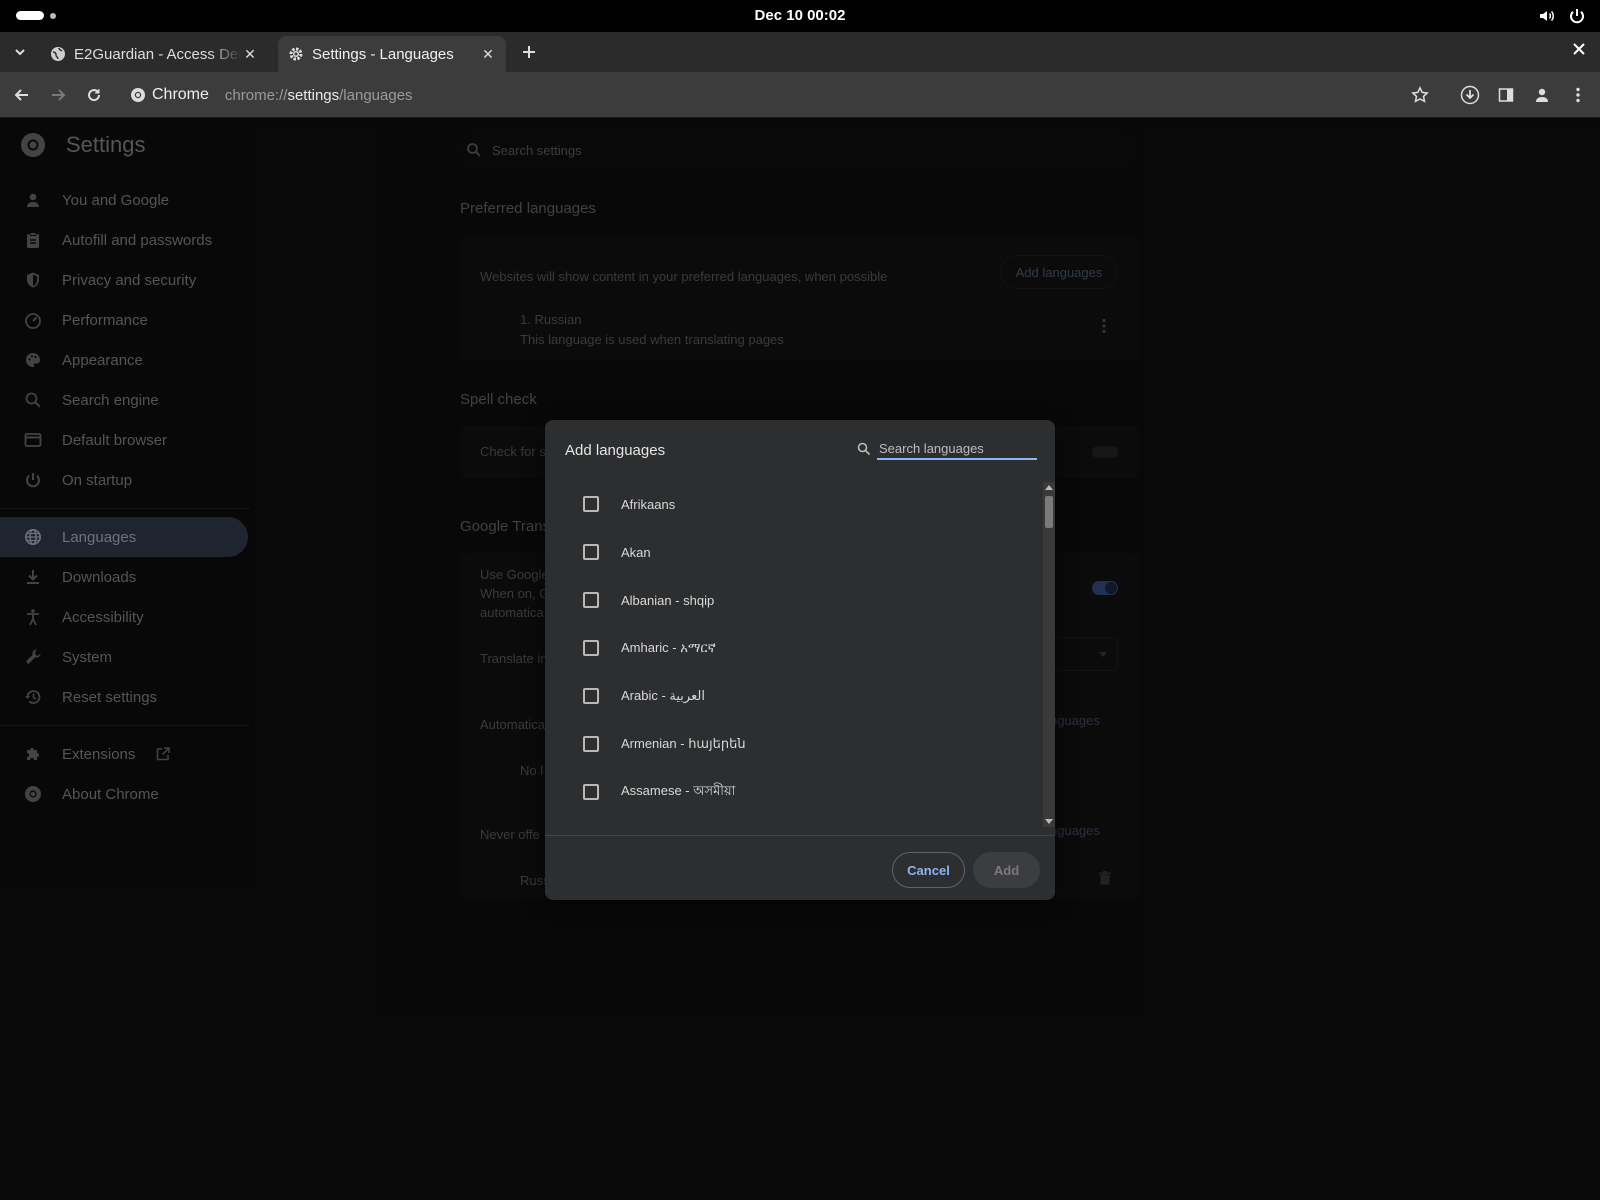 The width and height of the screenshot is (1600, 1200). I want to click on language-label: Afrikaans, so click(648, 504).